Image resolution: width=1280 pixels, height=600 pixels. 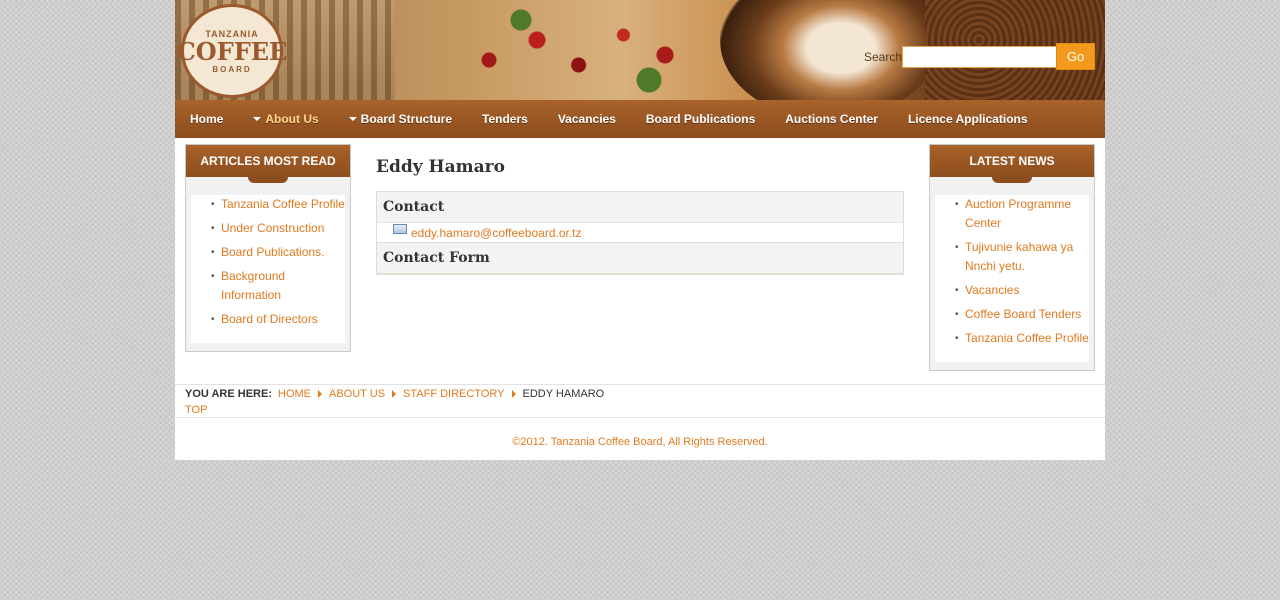 I want to click on news-link: Auction Programme Center, so click(x=1018, y=213).